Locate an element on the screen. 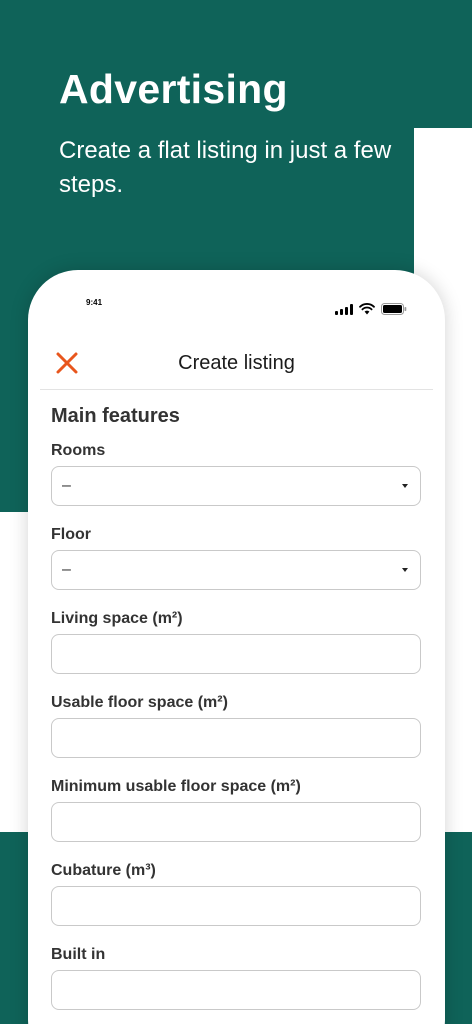 This screenshot has width=472, height=1024. cubature-input is located at coordinates (236, 906).